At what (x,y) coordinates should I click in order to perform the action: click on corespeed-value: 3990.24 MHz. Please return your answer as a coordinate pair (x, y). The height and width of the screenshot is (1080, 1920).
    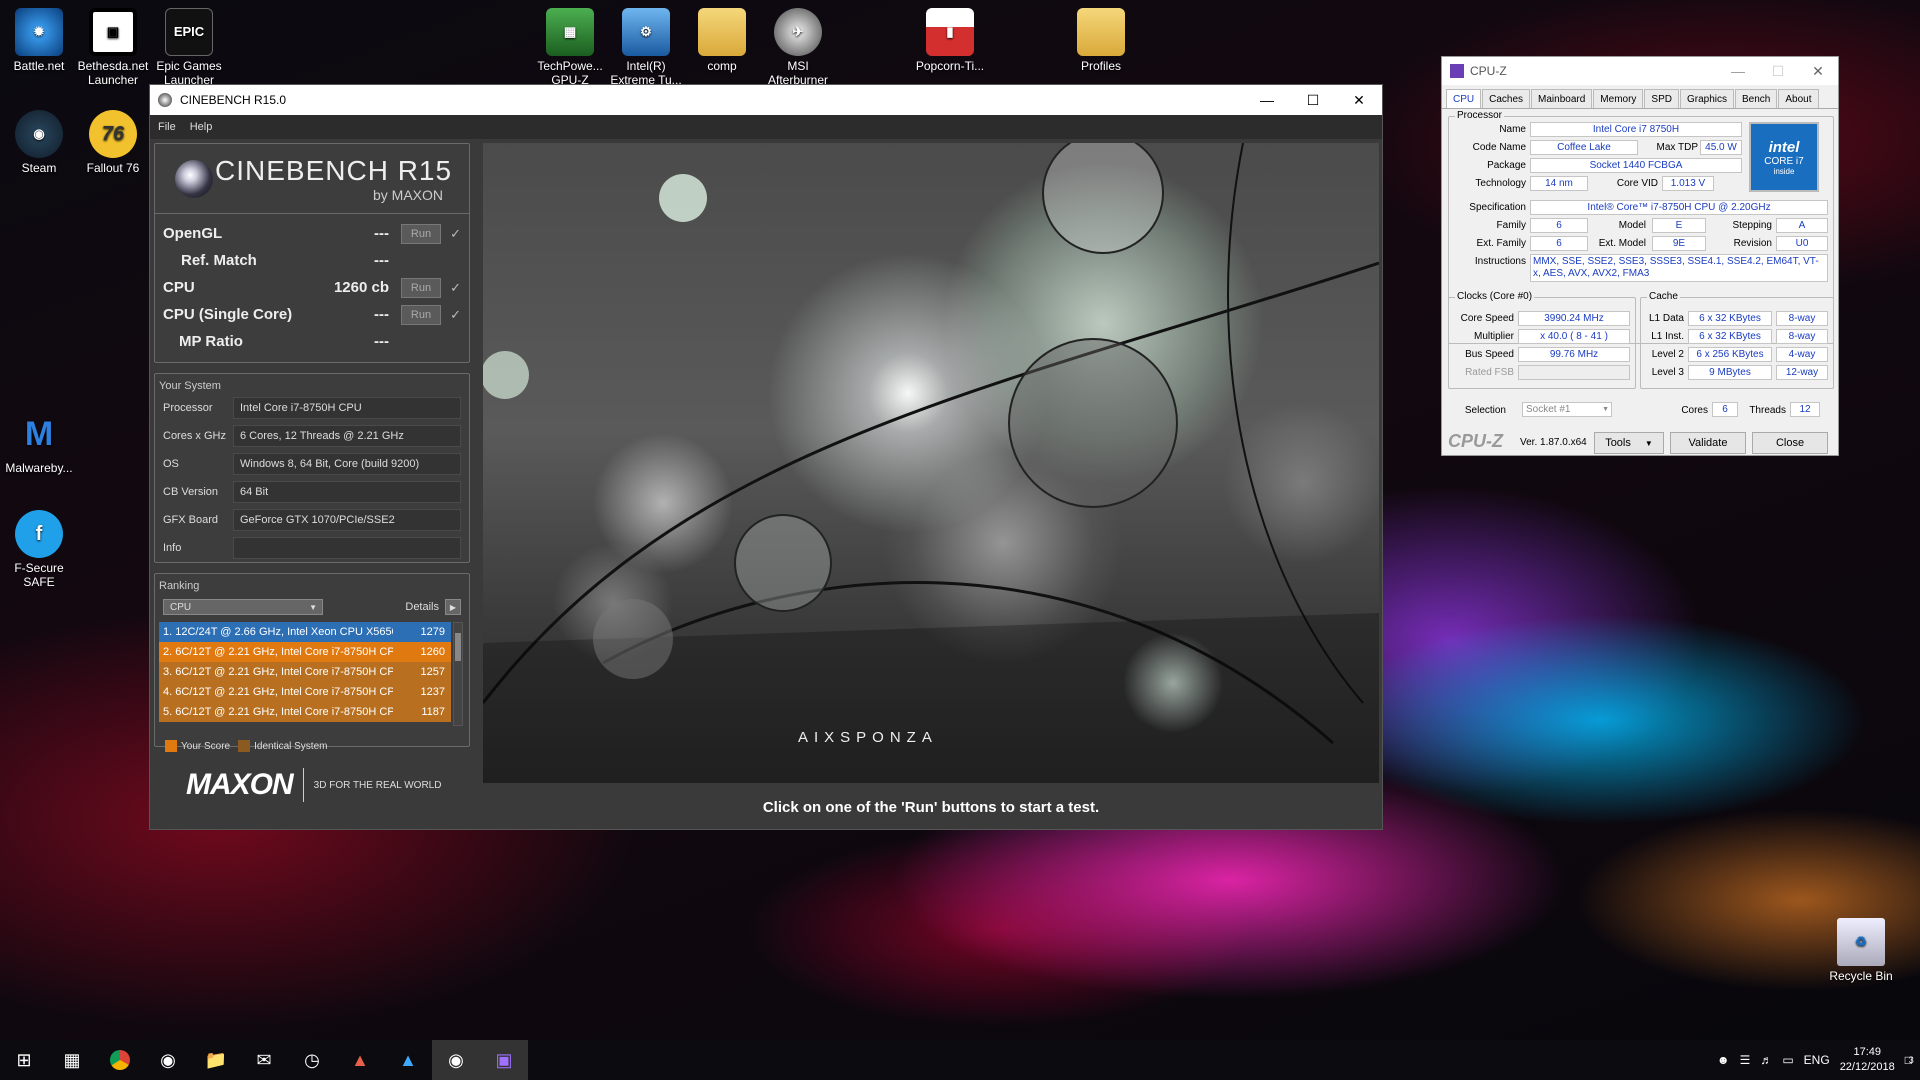
    Looking at the image, I should click on (1574, 318).